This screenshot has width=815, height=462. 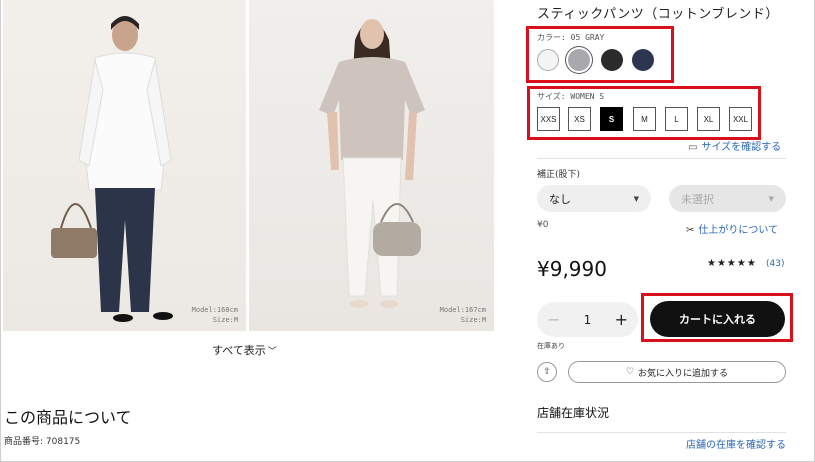 I want to click on size-option-xs: XS, so click(x=579, y=119).